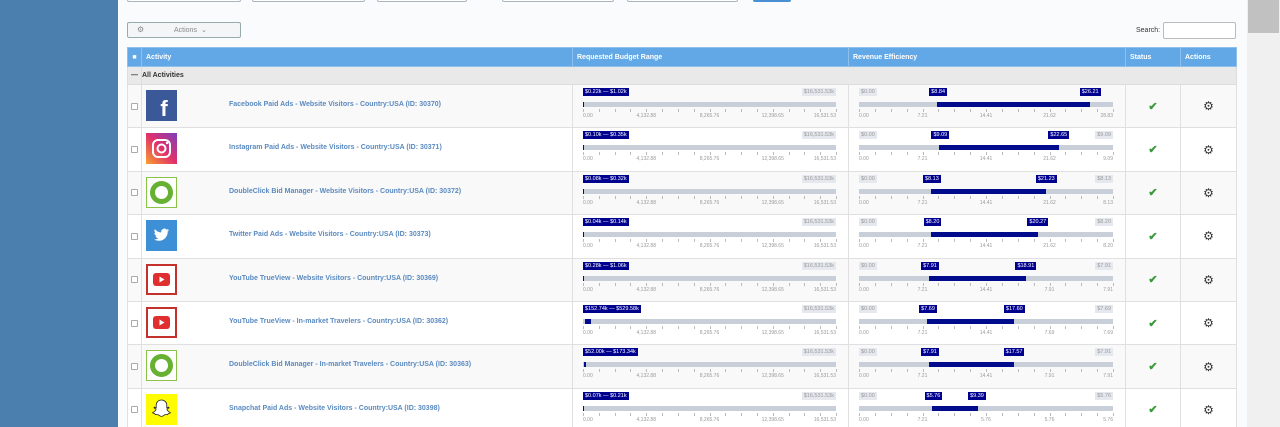 This screenshot has width=1280, height=427. Describe the element at coordinates (1199, 30) in the screenshot. I see `search-input` at that location.